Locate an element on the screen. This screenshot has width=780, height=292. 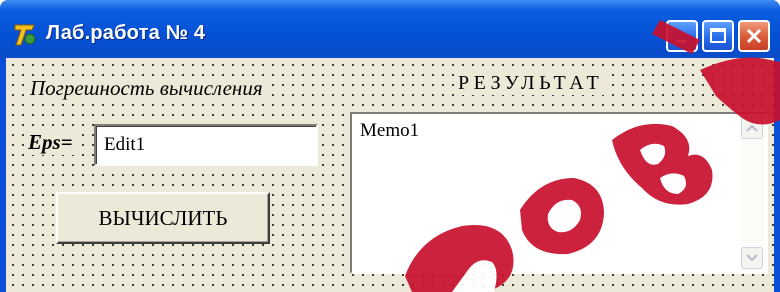
error-label: Погрешность вычисления is located at coordinates (146, 88).